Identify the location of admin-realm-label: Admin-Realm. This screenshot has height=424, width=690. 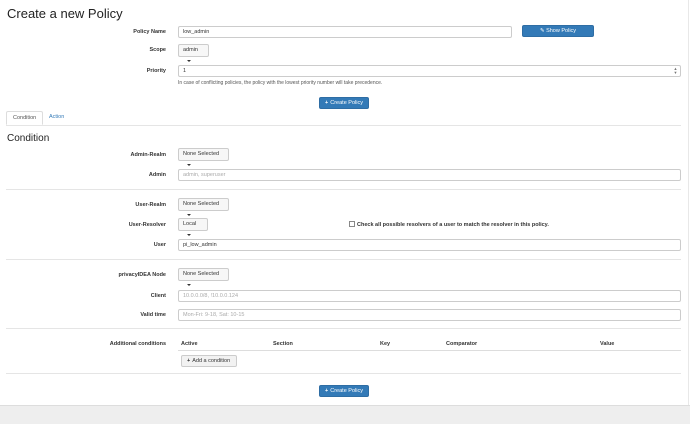
(148, 155).